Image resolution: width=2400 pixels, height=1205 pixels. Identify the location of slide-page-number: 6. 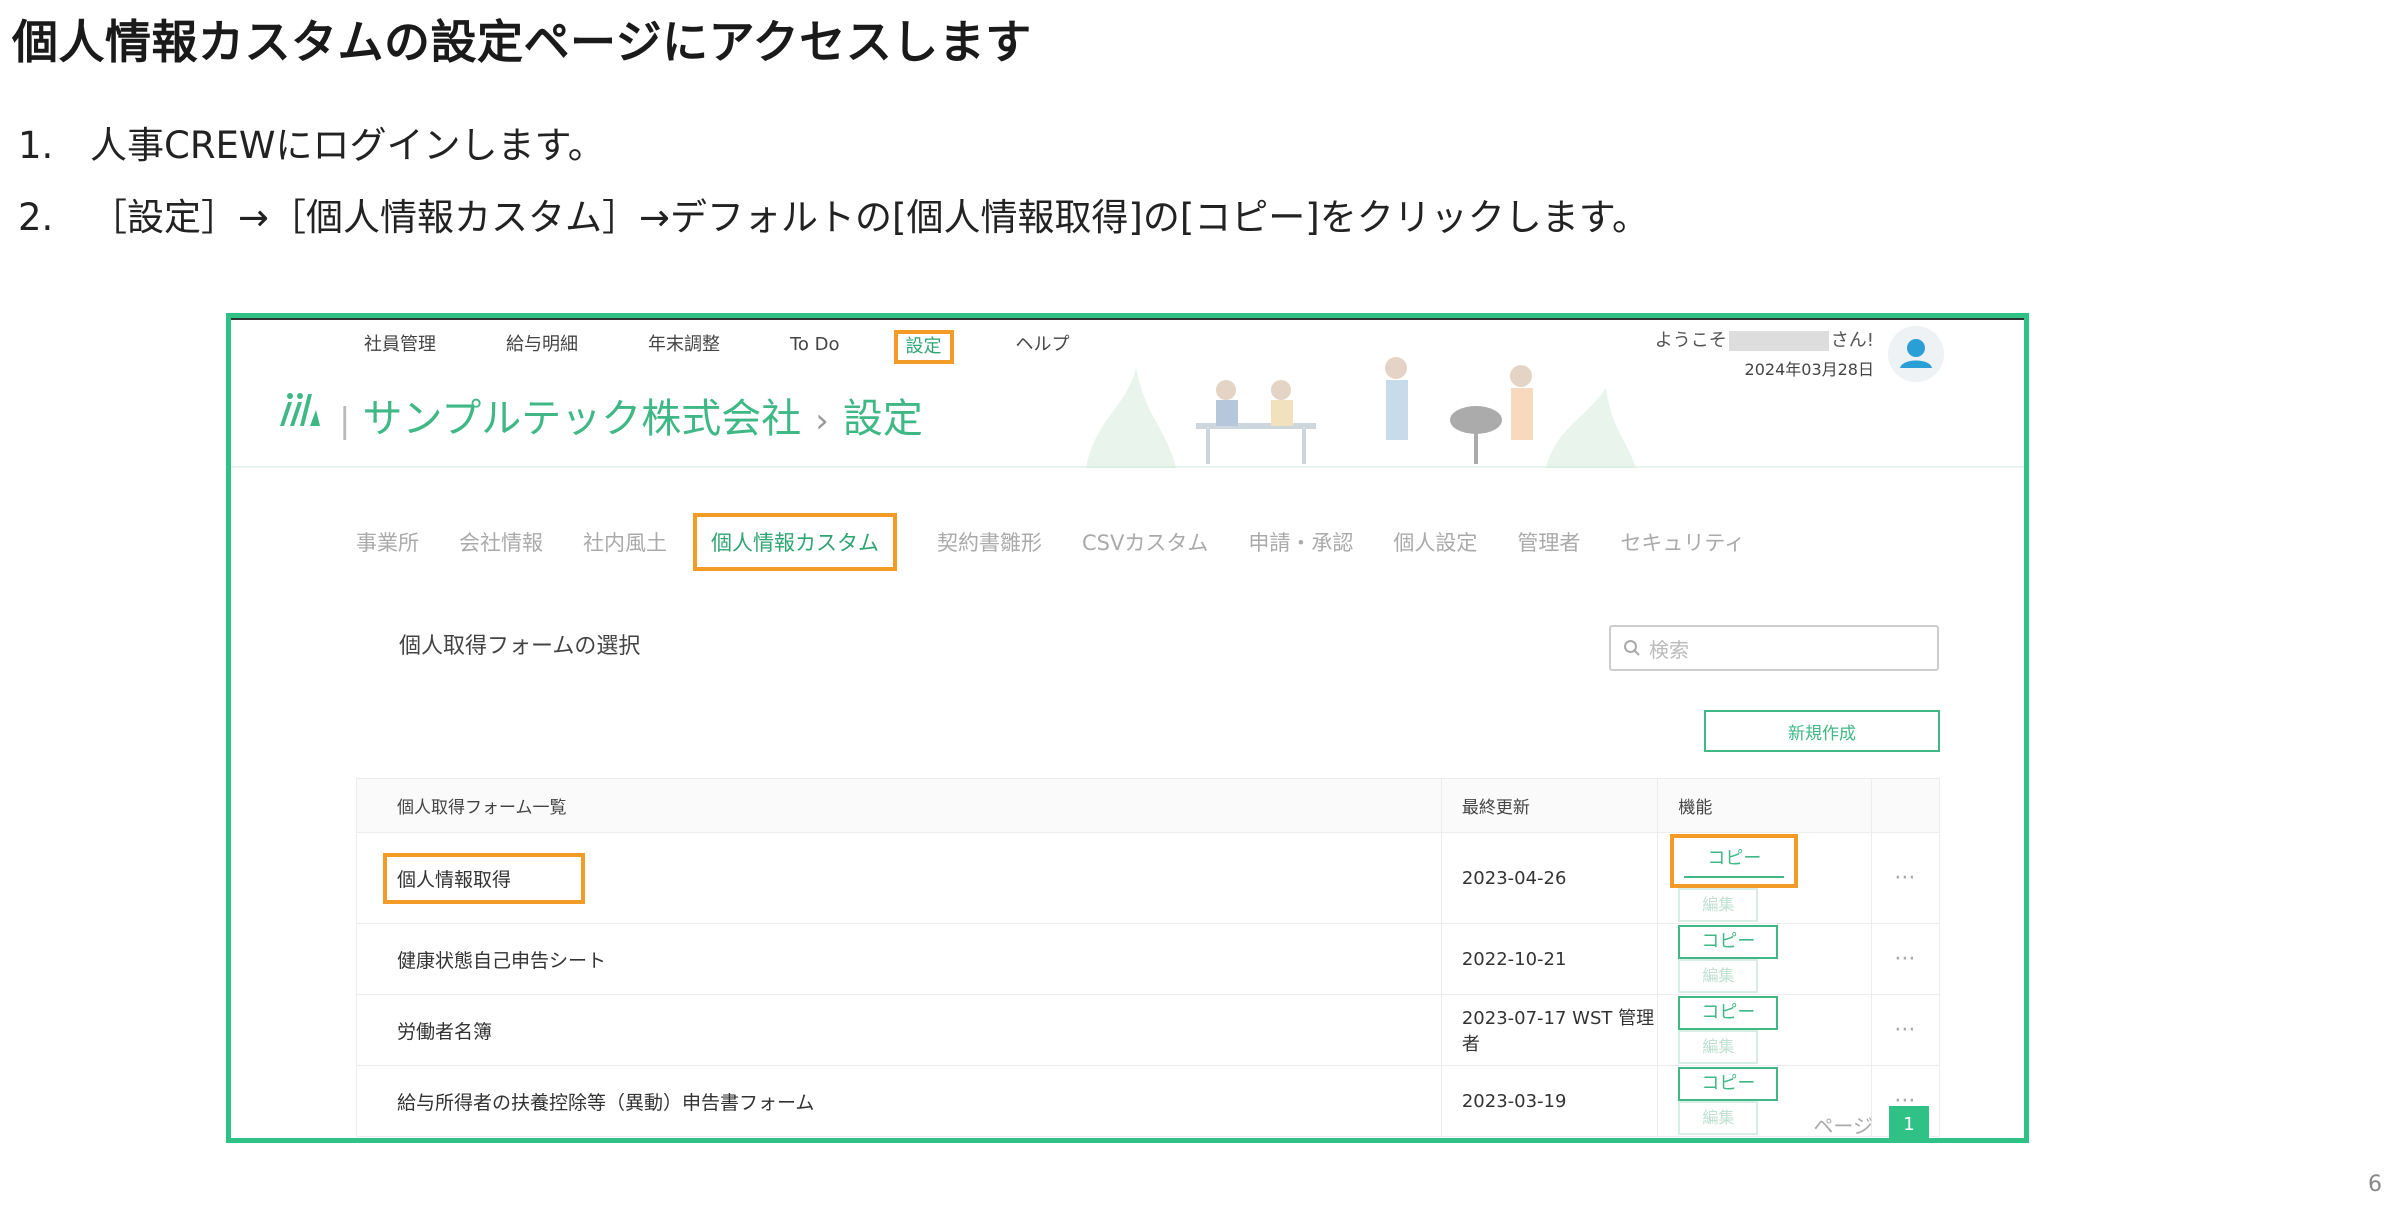
(2375, 1184).